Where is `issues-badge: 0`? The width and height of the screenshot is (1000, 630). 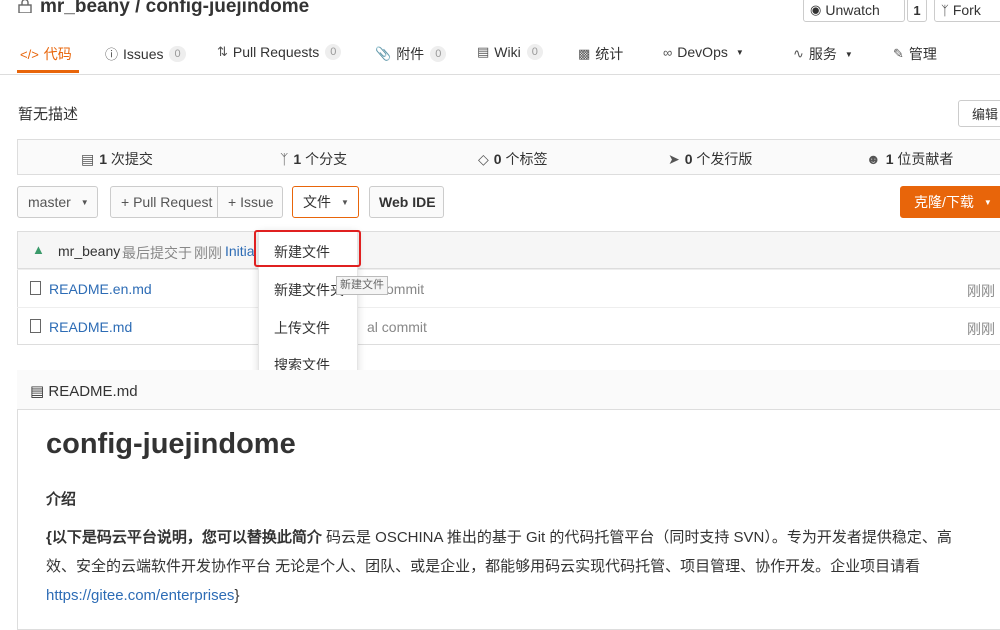
issues-badge: 0 is located at coordinates (177, 53).